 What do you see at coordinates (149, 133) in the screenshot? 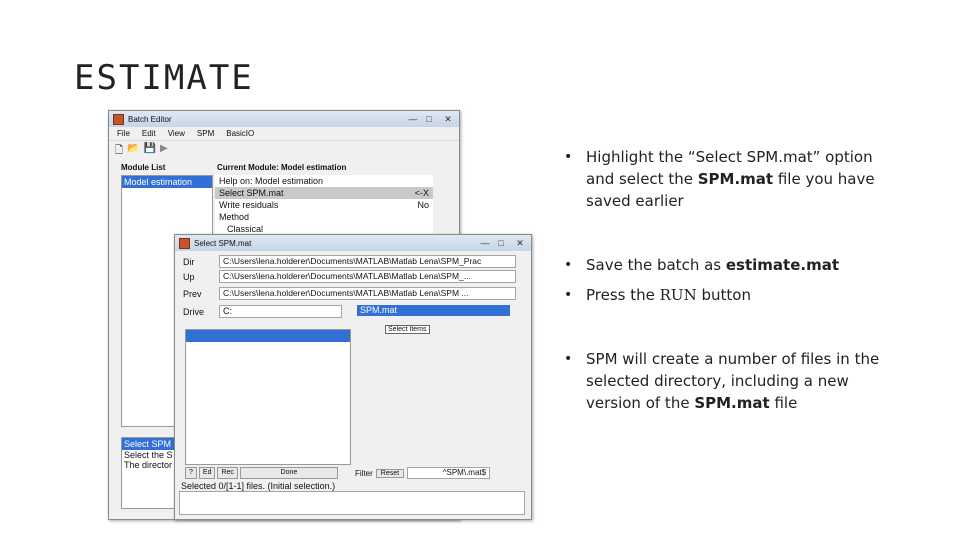
I see `menu-edit: Edit` at bounding box center [149, 133].